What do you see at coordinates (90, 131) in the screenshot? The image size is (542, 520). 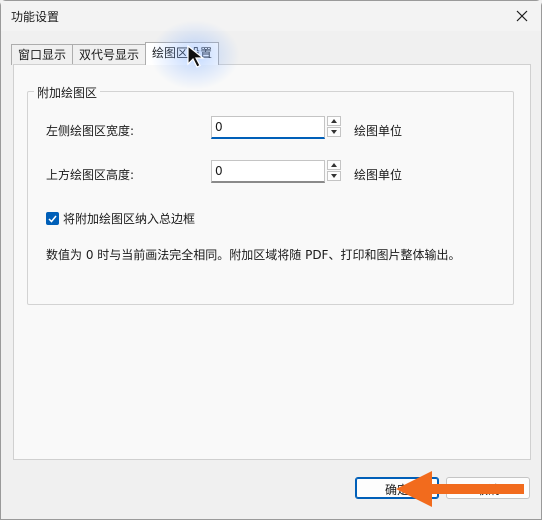 I see `left-width-label: 左侧绘图区宽度:` at bounding box center [90, 131].